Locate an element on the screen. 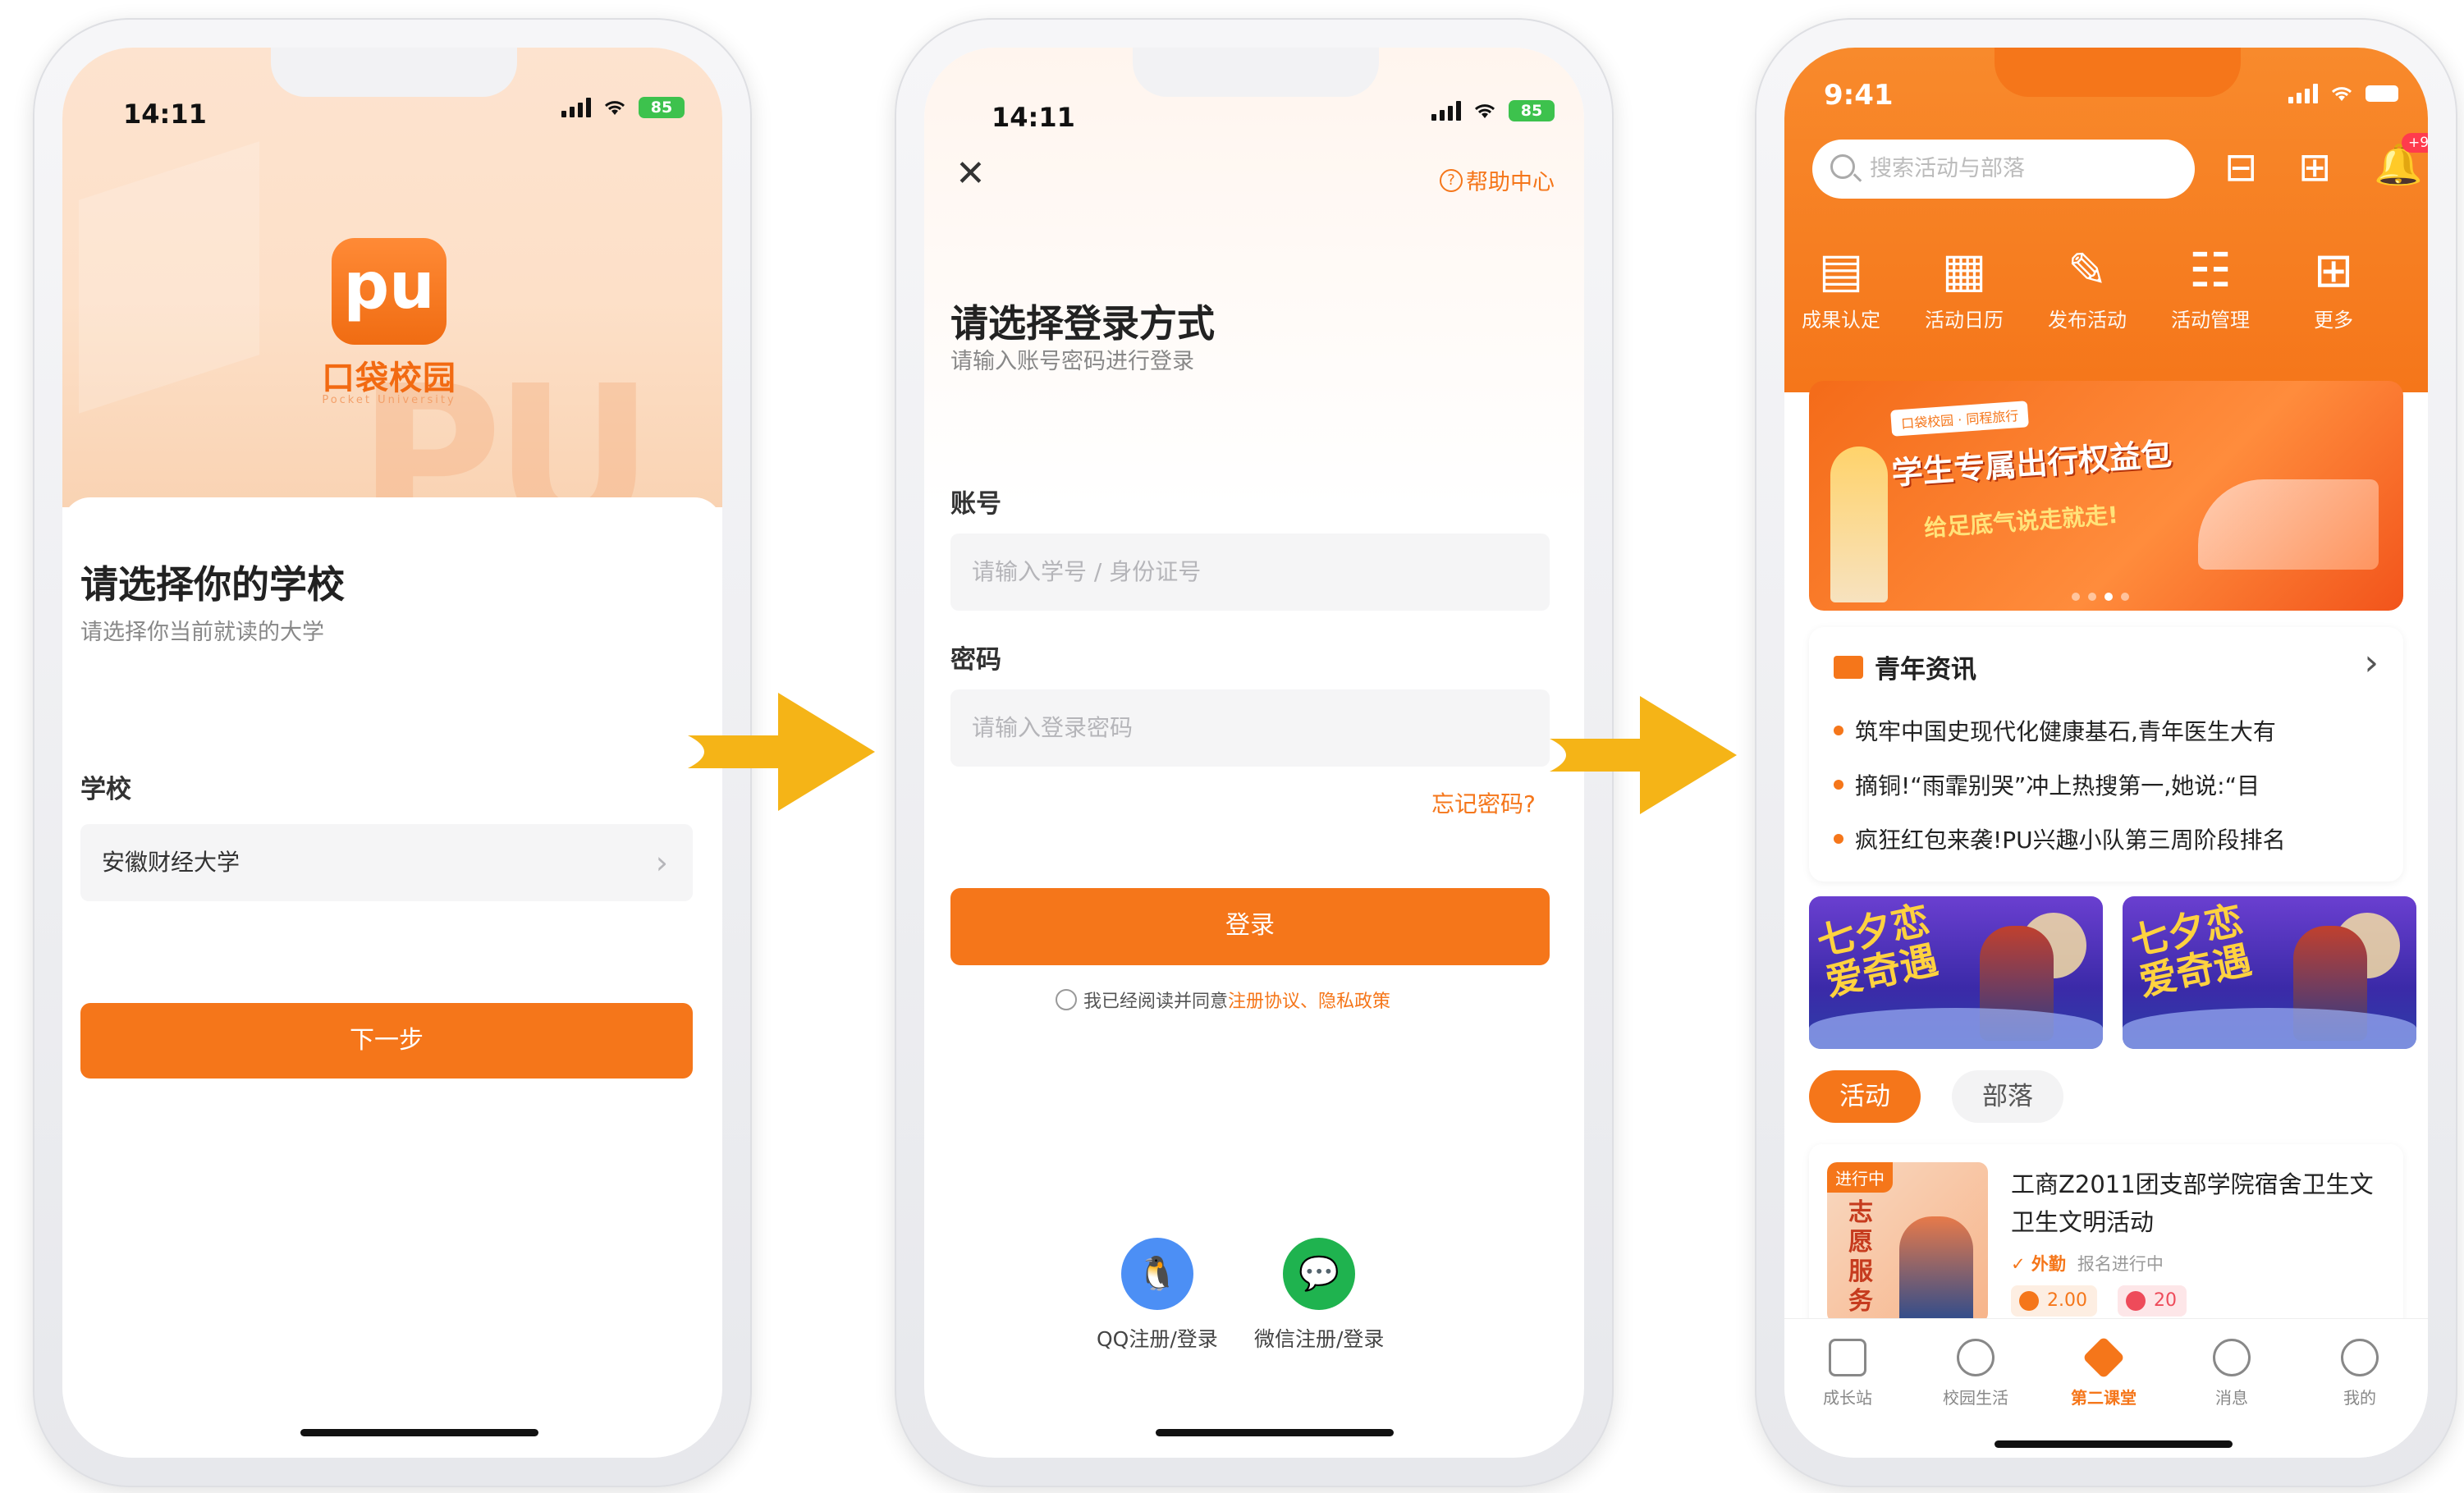 This screenshot has width=2464, height=1493. bottom-tabbar: 成长站 校园生活 第二课堂 消息 我的 is located at coordinates (2106, 1388).